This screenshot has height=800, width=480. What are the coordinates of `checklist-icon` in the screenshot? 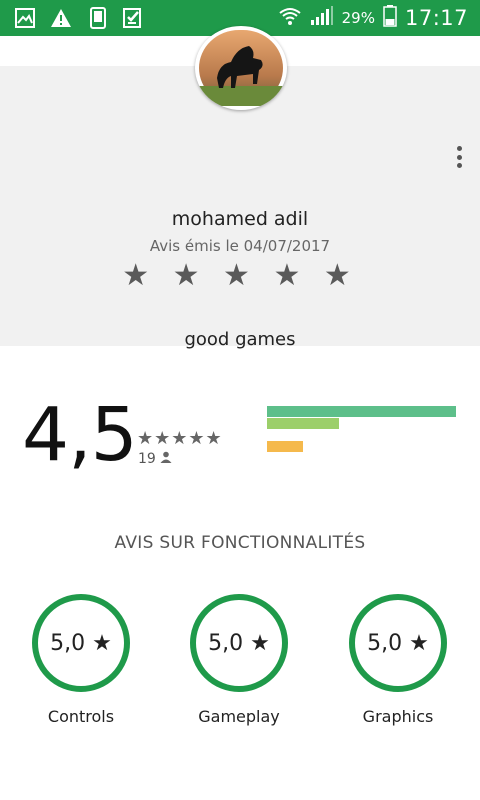 It's located at (133, 18).